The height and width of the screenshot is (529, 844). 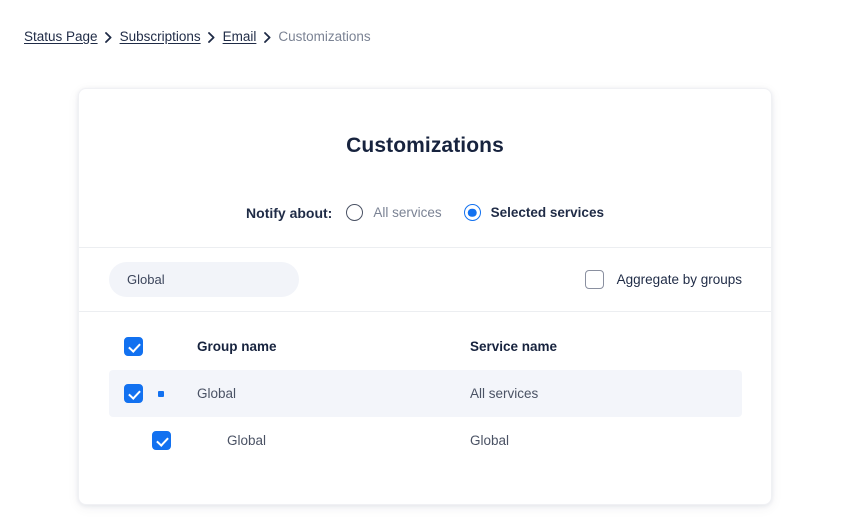 What do you see at coordinates (547, 212) in the screenshot?
I see `radio-label-selected-services: Selected services` at bounding box center [547, 212].